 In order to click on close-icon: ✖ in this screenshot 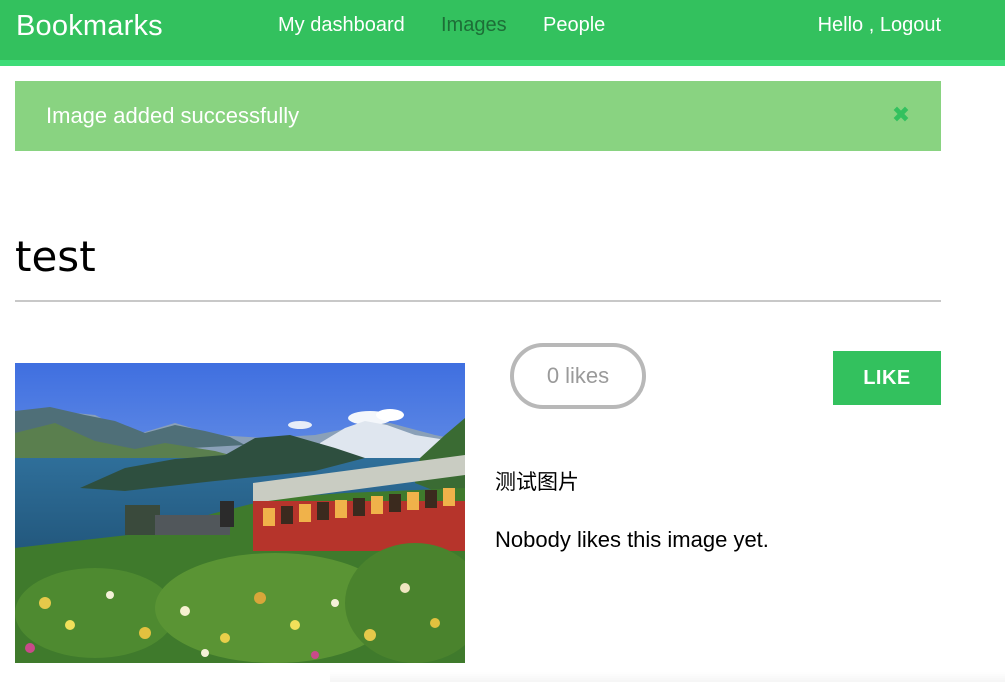, I will do `click(901, 115)`.